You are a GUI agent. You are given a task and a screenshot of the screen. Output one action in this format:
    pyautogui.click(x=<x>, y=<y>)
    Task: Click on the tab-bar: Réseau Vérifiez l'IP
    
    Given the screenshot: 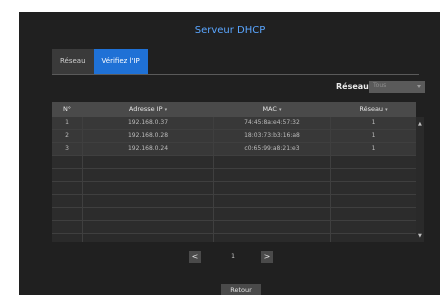 What is the action you would take?
    pyautogui.click(x=100, y=61)
    